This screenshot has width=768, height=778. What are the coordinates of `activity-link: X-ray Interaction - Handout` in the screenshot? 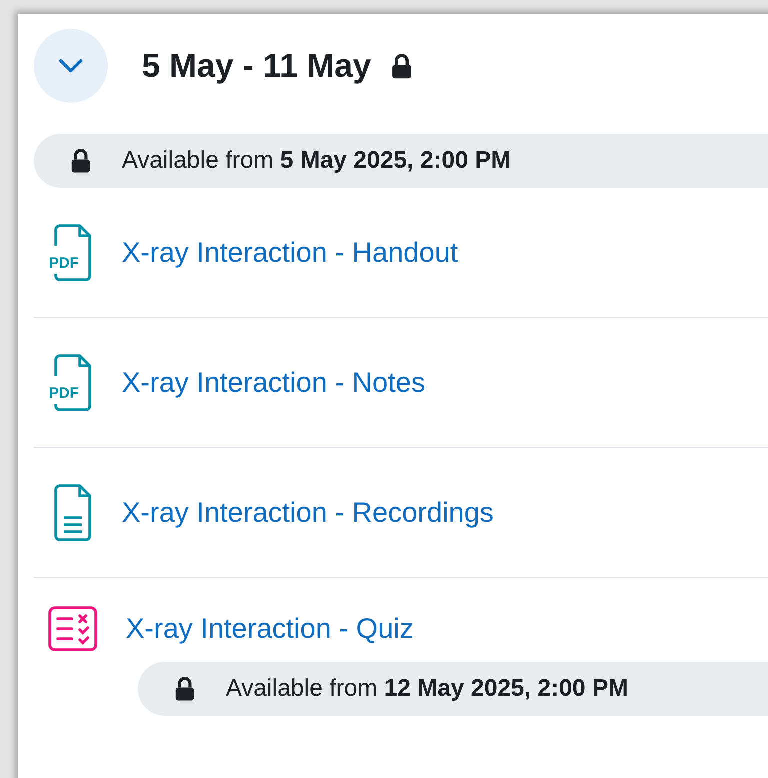 It's located at (290, 252).